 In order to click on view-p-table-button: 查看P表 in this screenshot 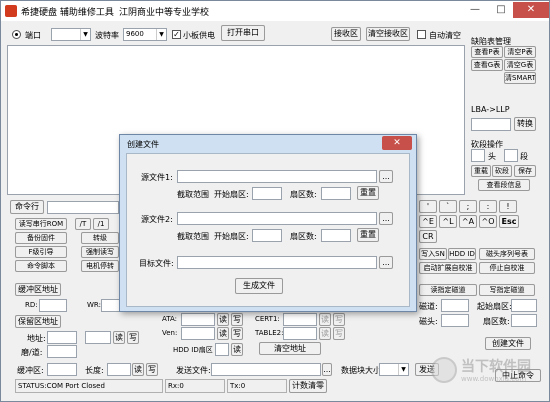, I will do `click(487, 52)`.